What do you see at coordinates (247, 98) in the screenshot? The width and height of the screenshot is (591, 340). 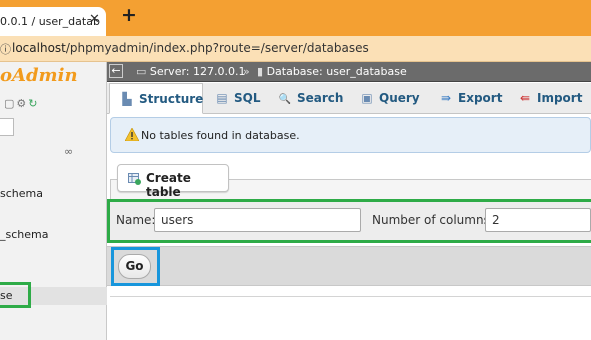 I see `tab-sql-label: SQL` at bounding box center [247, 98].